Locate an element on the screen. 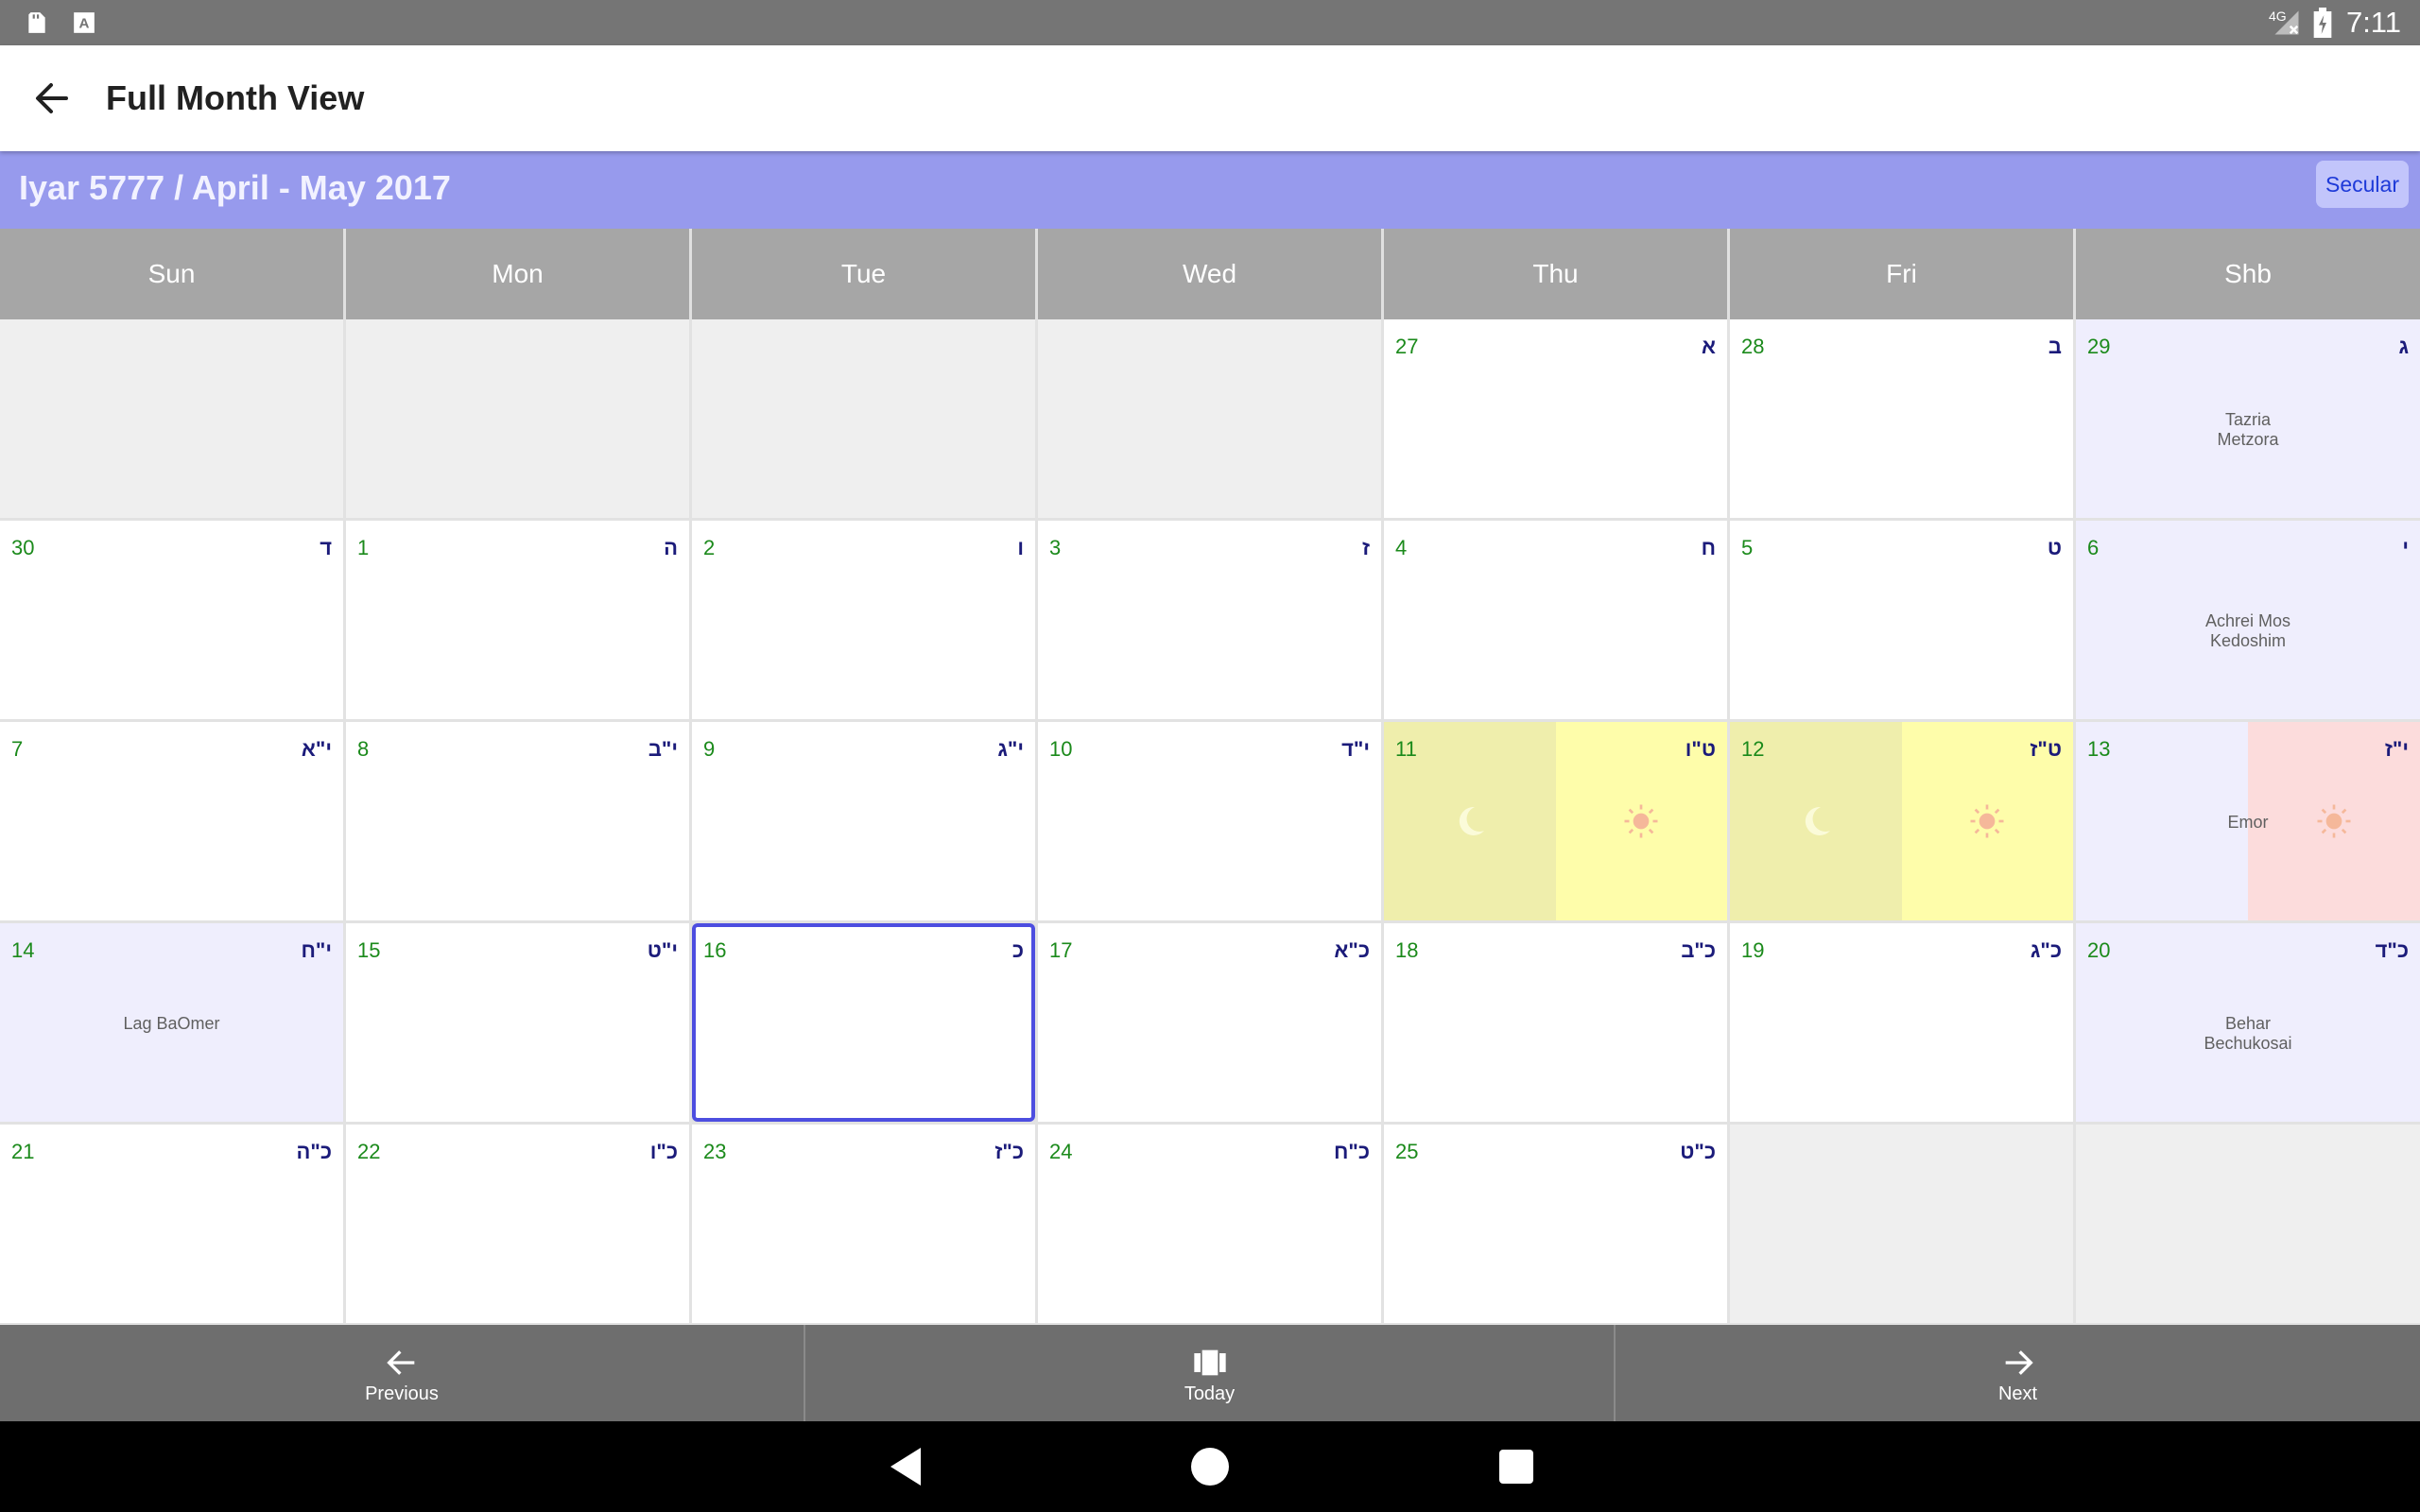 The width and height of the screenshot is (2420, 1512). gregorian-date: 7 is located at coordinates (18, 749).